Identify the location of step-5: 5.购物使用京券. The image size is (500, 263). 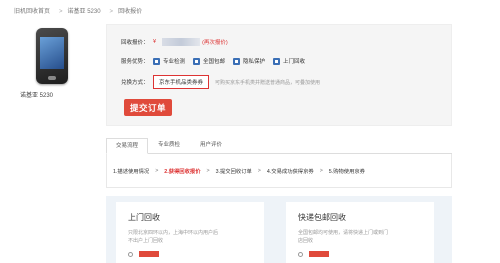
(346, 171).